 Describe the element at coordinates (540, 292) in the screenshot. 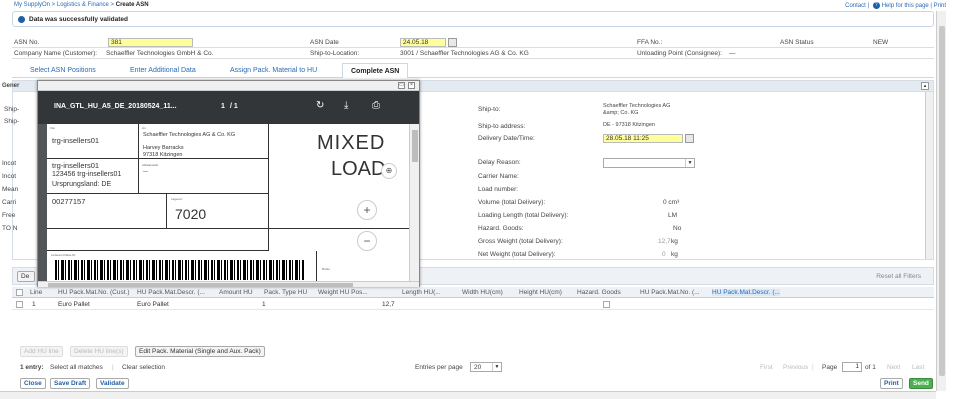

I see `col-height: Height HU(cm)` at that location.